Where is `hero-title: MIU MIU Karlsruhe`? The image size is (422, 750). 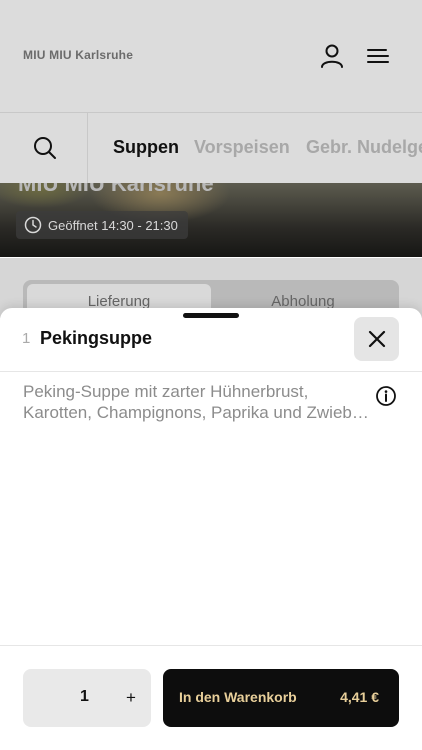 hero-title: MIU MIU Karlsruhe is located at coordinates (116, 189).